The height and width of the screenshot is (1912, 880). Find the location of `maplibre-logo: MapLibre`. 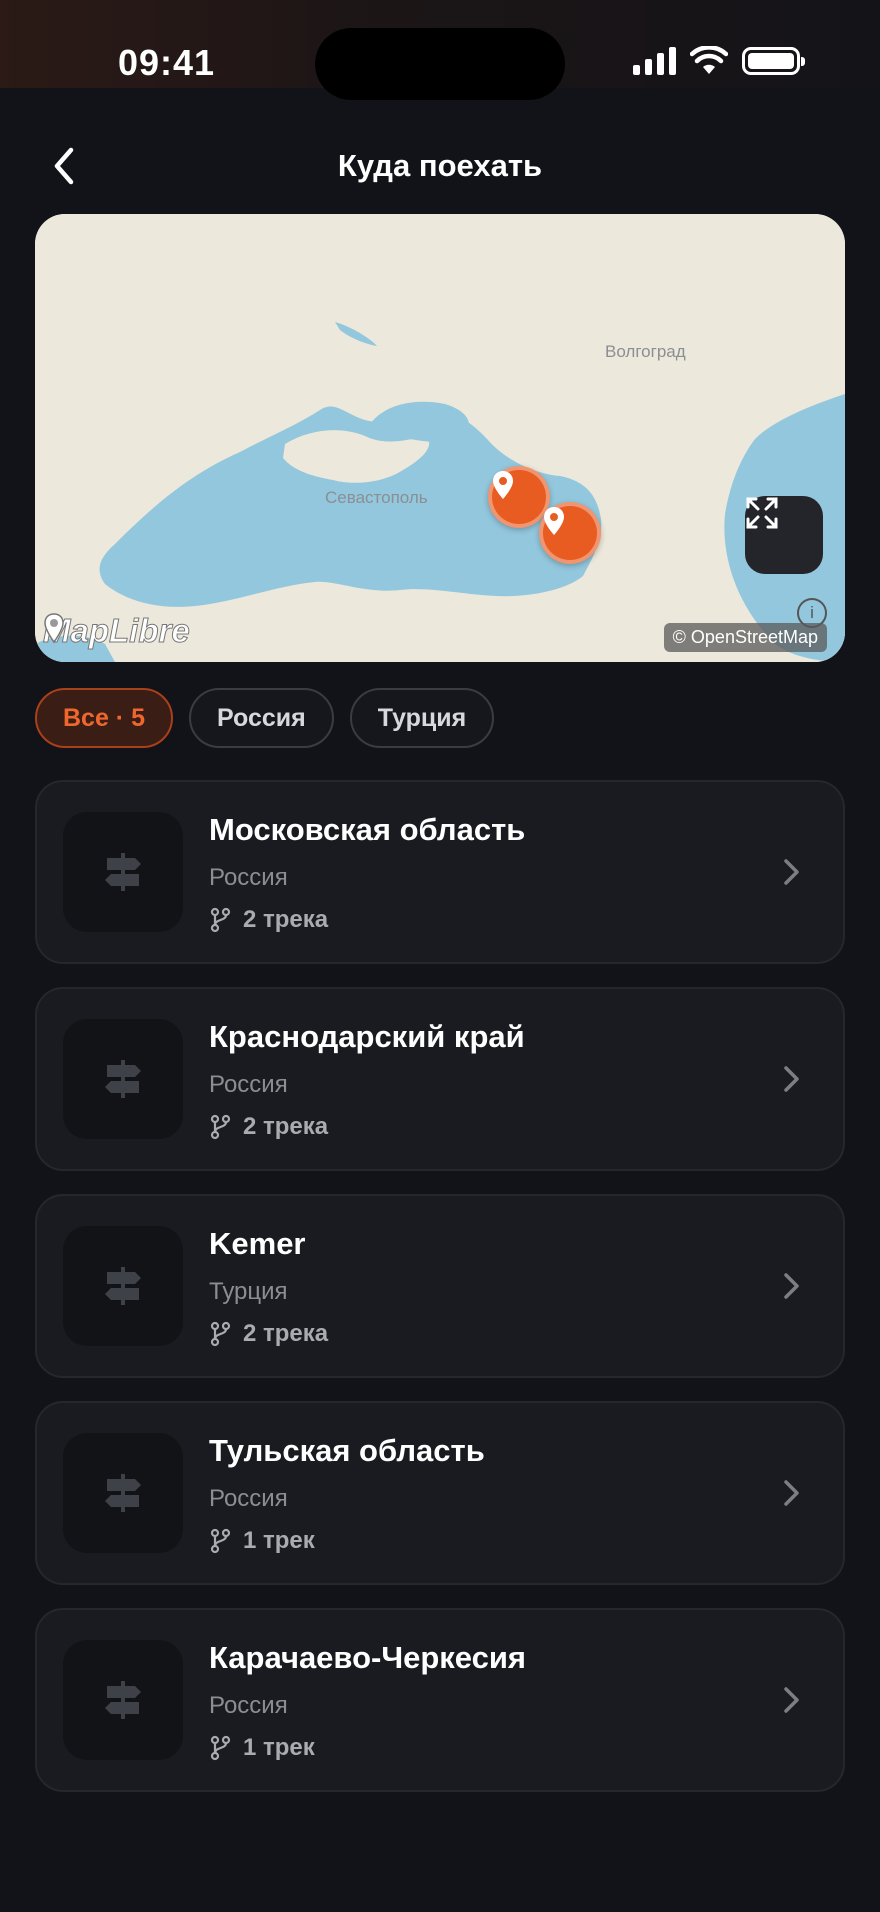

maplibre-logo: MapLibre is located at coordinates (117, 631).